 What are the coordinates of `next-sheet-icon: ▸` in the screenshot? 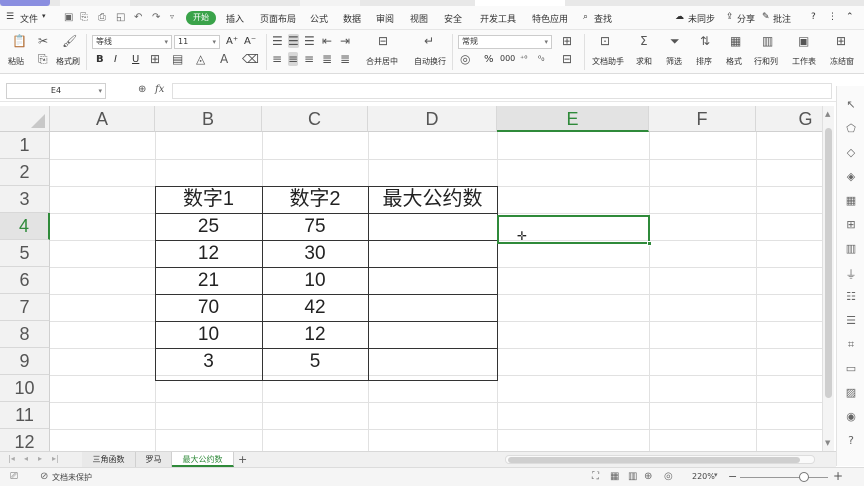 It's located at (40, 458).